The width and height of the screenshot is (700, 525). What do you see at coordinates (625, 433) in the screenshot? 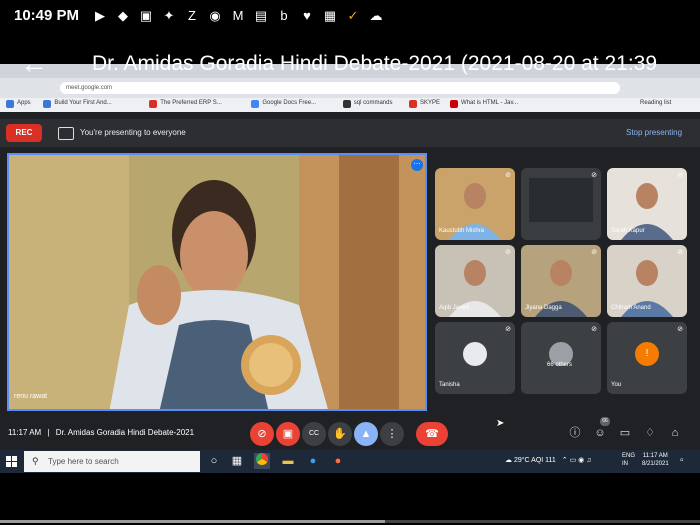
I see `chat-icon: ▭` at bounding box center [625, 433].